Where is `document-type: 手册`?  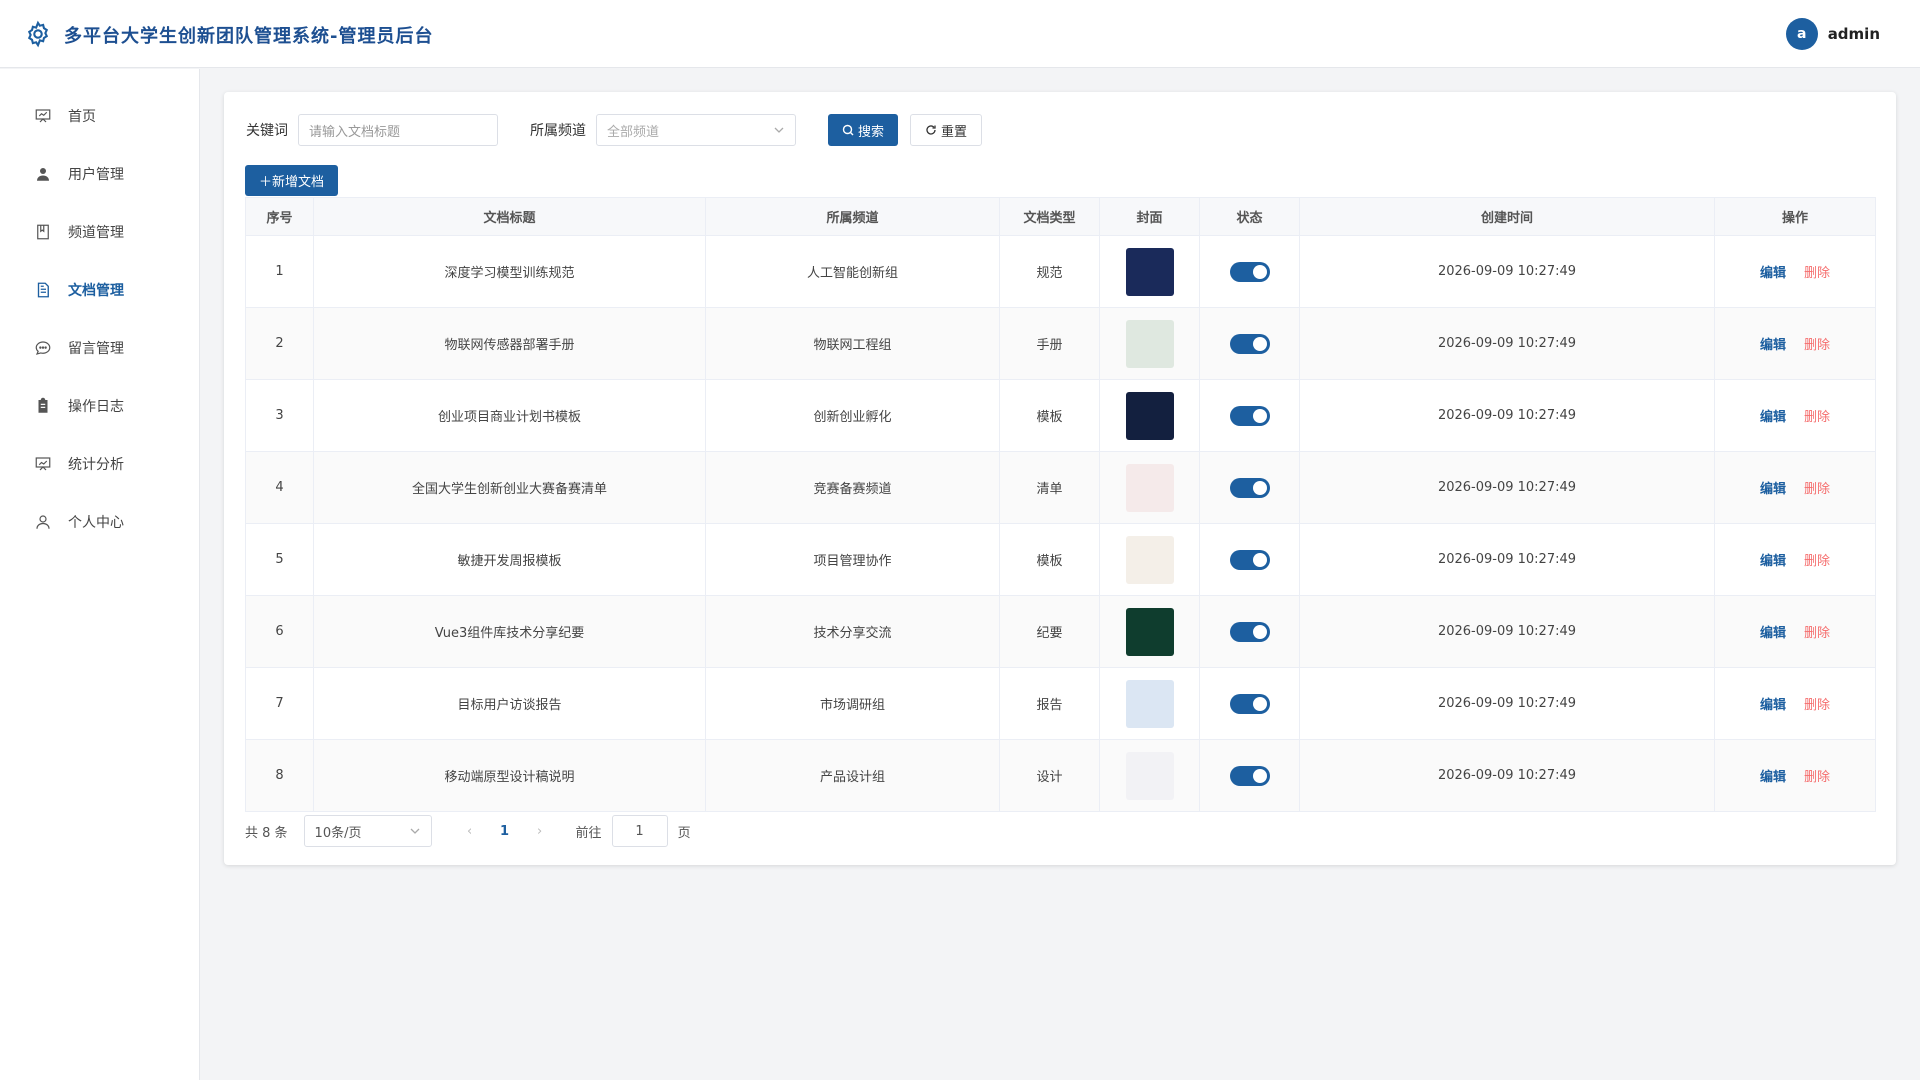
document-type: 手册 is located at coordinates (1049, 343).